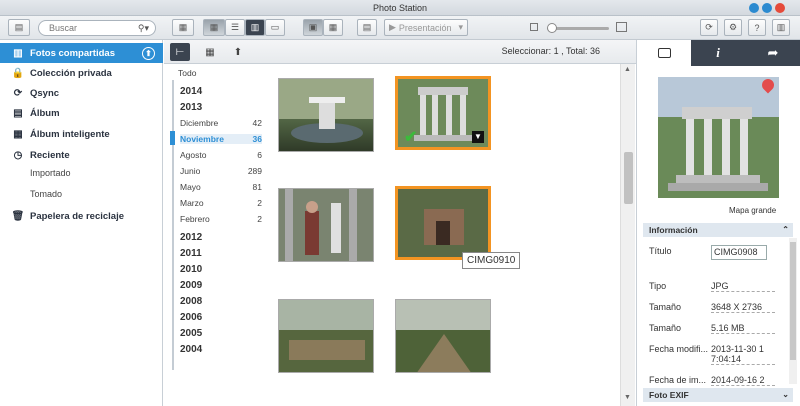 The image size is (800, 406). I want to click on sidebar-item-label: Fotos compartidas, so click(72, 53).